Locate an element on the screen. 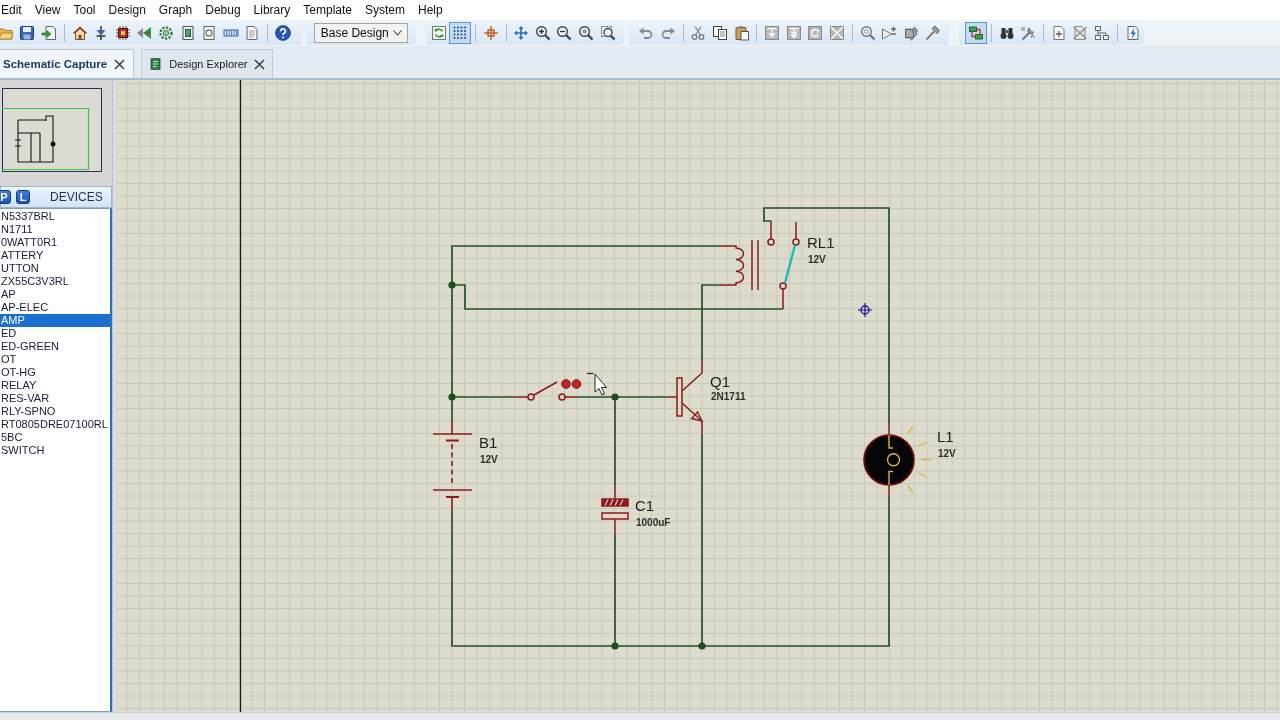 This screenshot has width=1280, height=720. magnifier-dot-icon is located at coordinates (586, 33).